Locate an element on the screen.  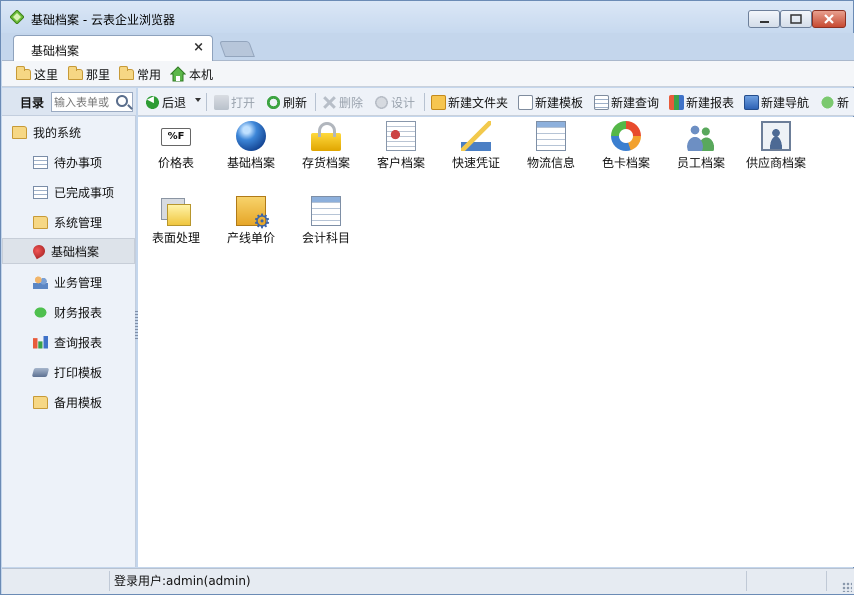
back-dropdown-icon is located at coordinates (198, 100).